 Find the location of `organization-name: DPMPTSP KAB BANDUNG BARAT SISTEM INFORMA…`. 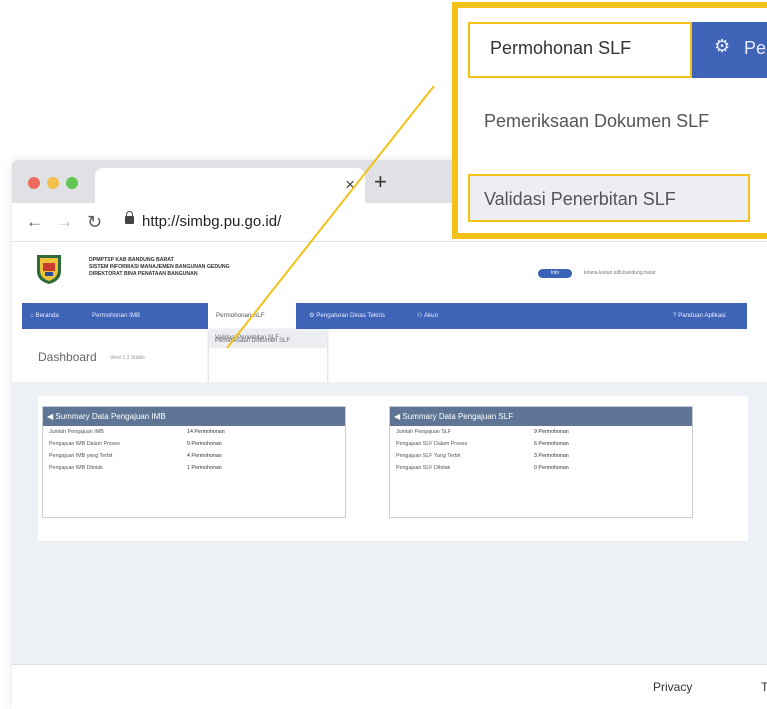

organization-name: DPMPTSP KAB BANDUNG BARAT SISTEM INFORMA… is located at coordinates (159, 267).